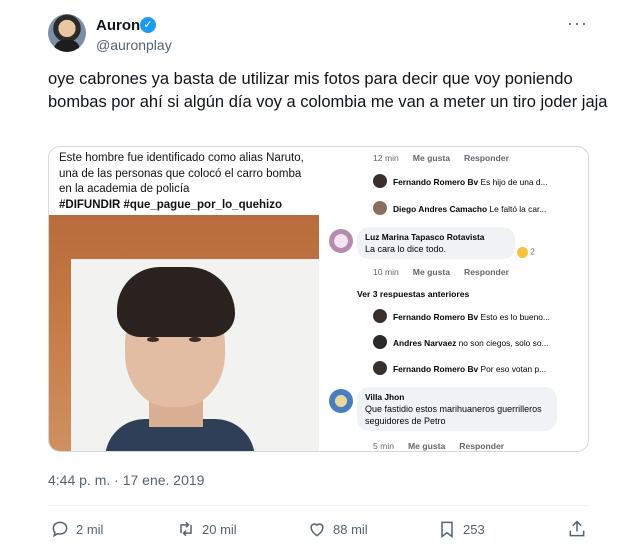 Image resolution: width=640 pixels, height=553 pixels. Describe the element at coordinates (439, 446) in the screenshot. I see `comment-meta: 5 min Me gusta Responder` at that location.